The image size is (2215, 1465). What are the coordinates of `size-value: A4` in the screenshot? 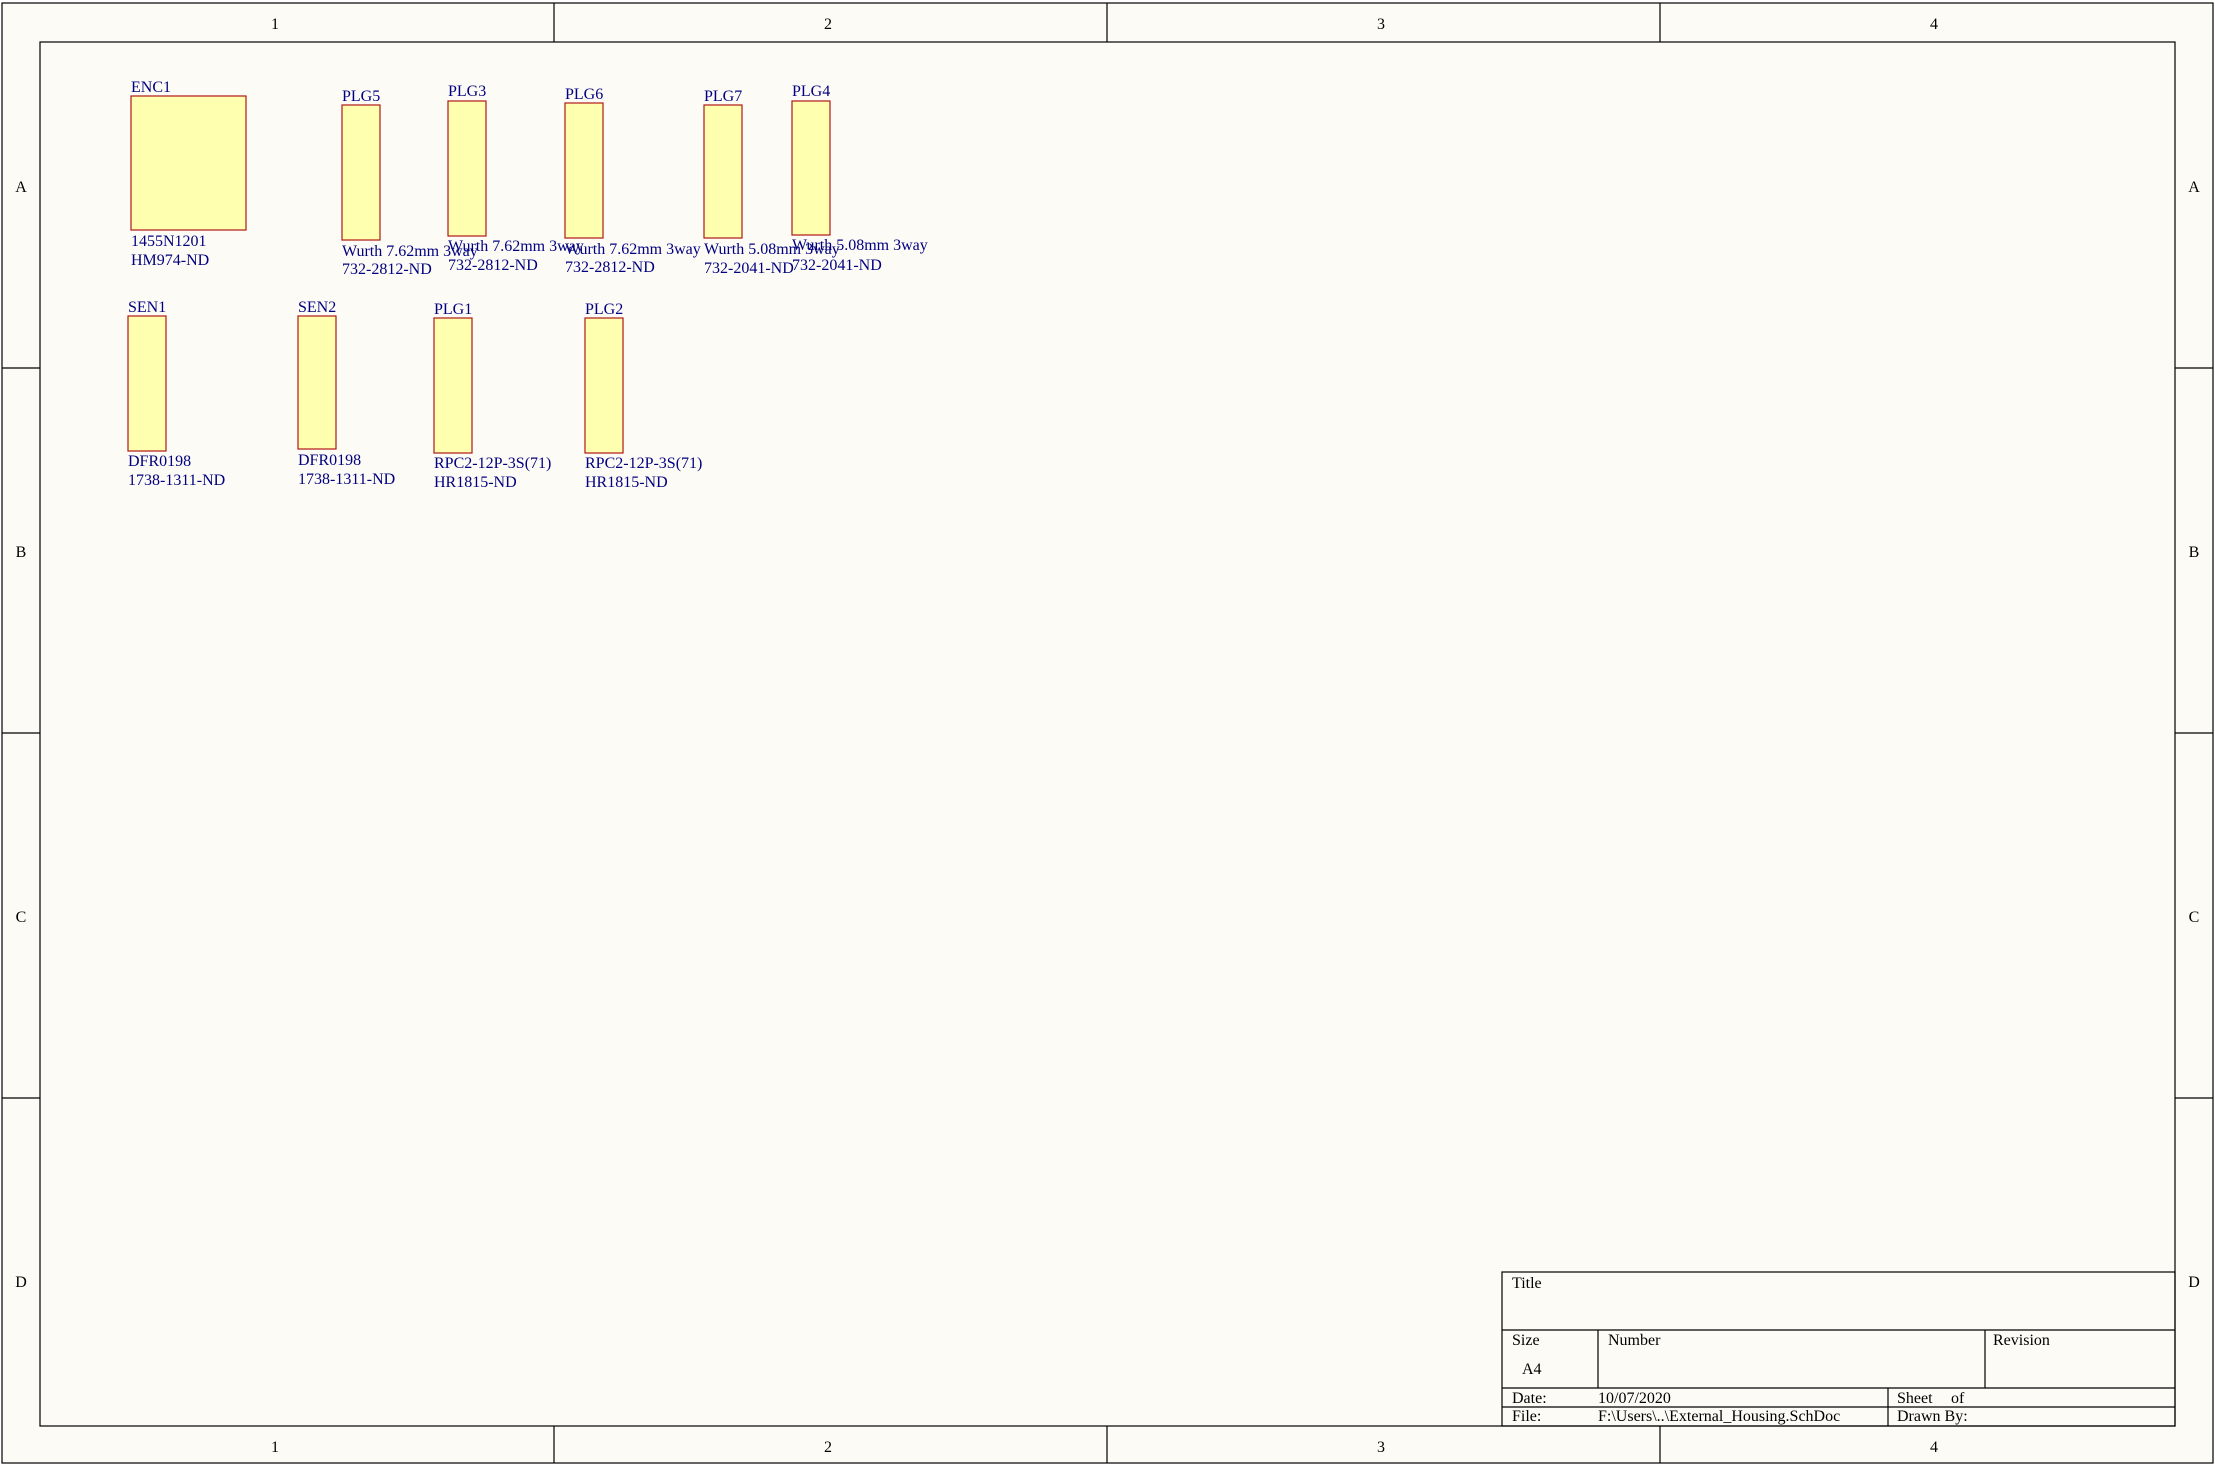 It's located at (1532, 1369).